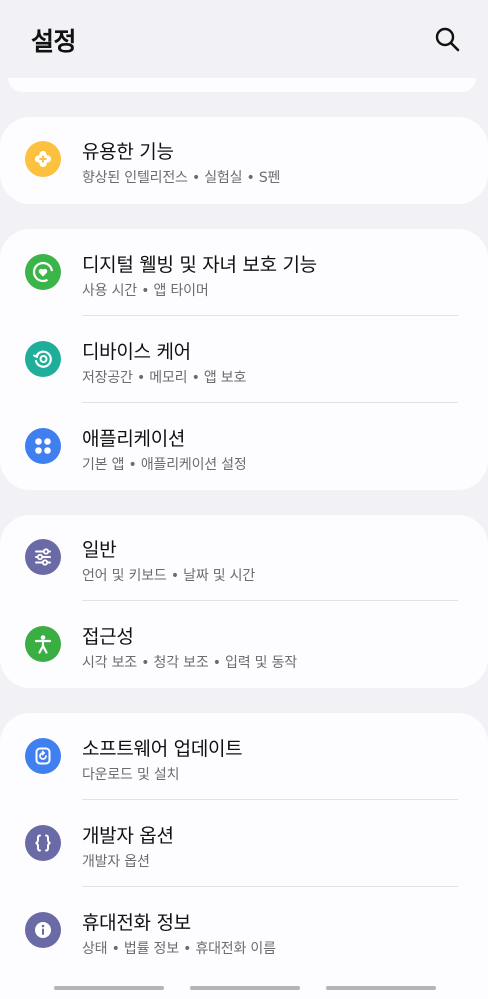 The height and width of the screenshot is (999, 488). What do you see at coordinates (244, 844) in the screenshot?
I see `settings-item-developer-options: 개발자 옵션 개발자 옵션` at bounding box center [244, 844].